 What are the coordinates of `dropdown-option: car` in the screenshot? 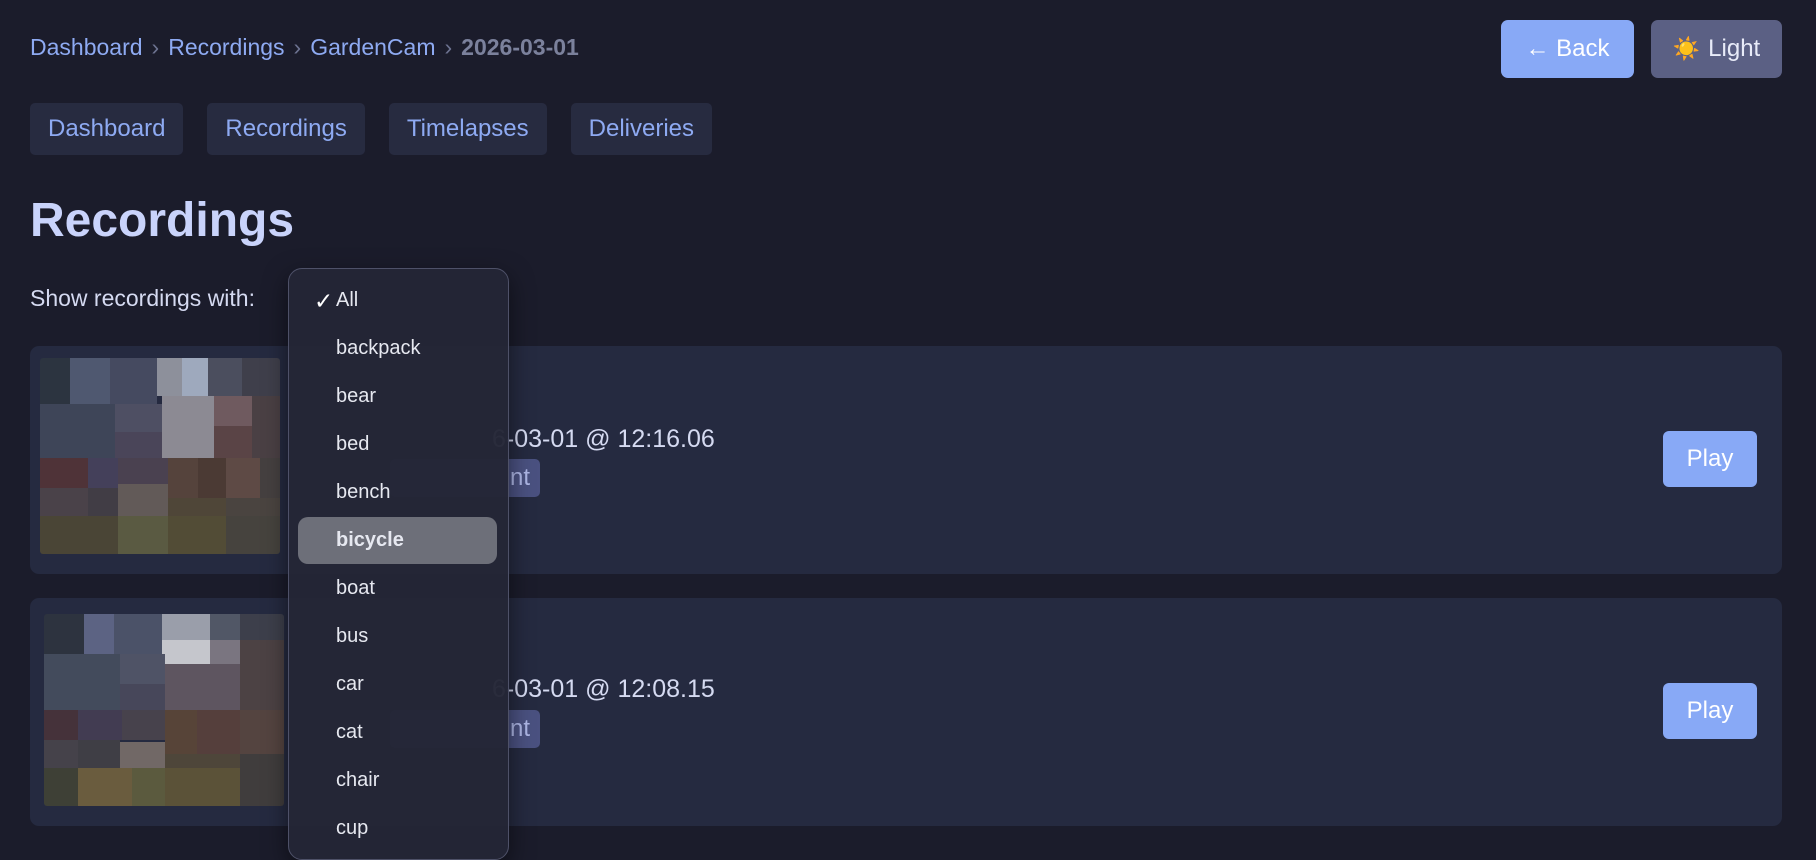 It's located at (397, 684).